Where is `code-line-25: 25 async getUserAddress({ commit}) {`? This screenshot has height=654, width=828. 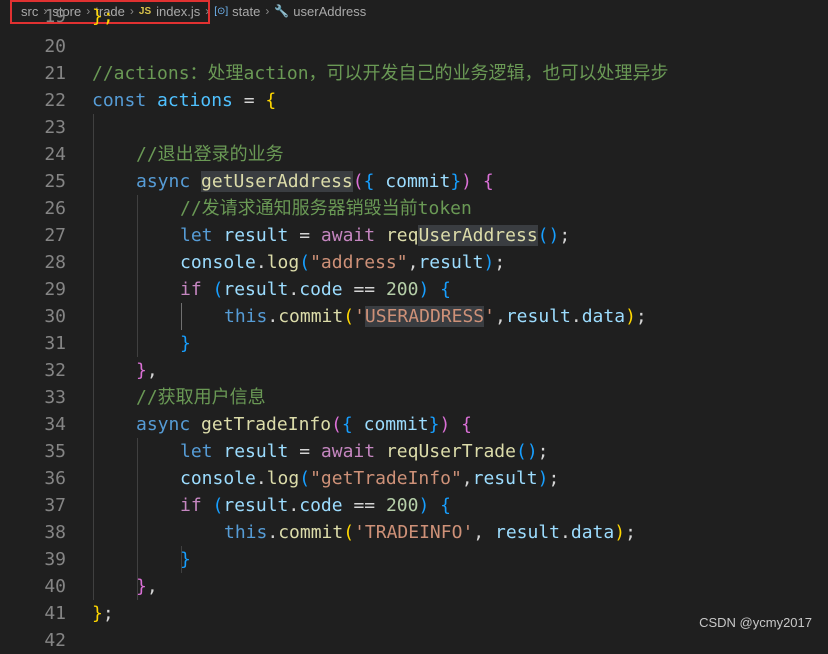
code-line-25: 25 async getUserAddress({ commit}) { is located at coordinates (414, 181).